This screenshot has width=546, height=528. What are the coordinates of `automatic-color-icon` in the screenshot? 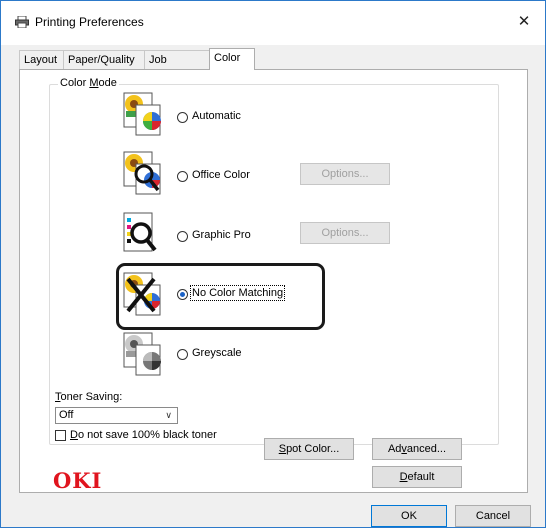 It's located at (142, 114).